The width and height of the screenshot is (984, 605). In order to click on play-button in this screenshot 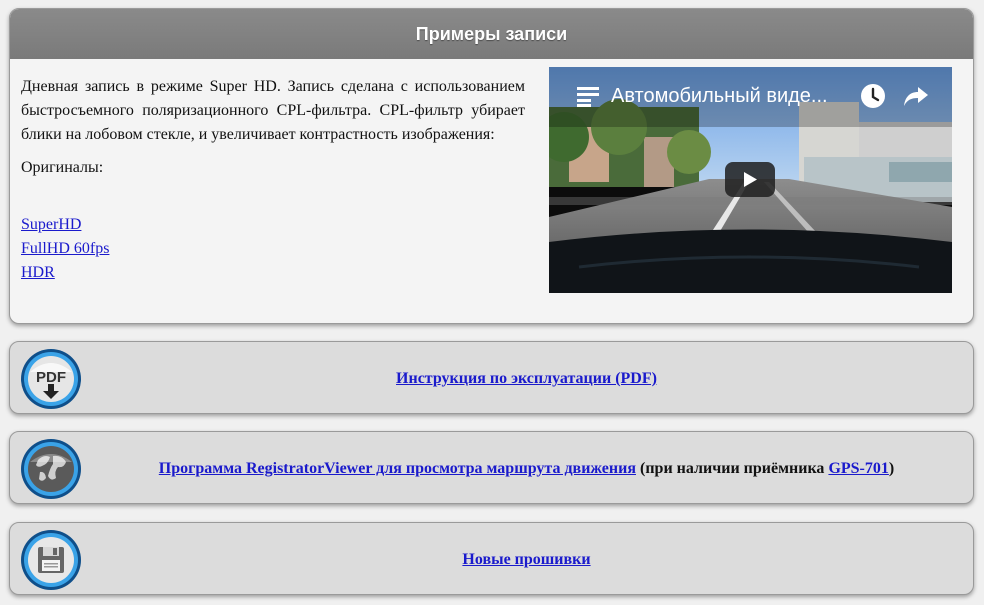, I will do `click(750, 179)`.